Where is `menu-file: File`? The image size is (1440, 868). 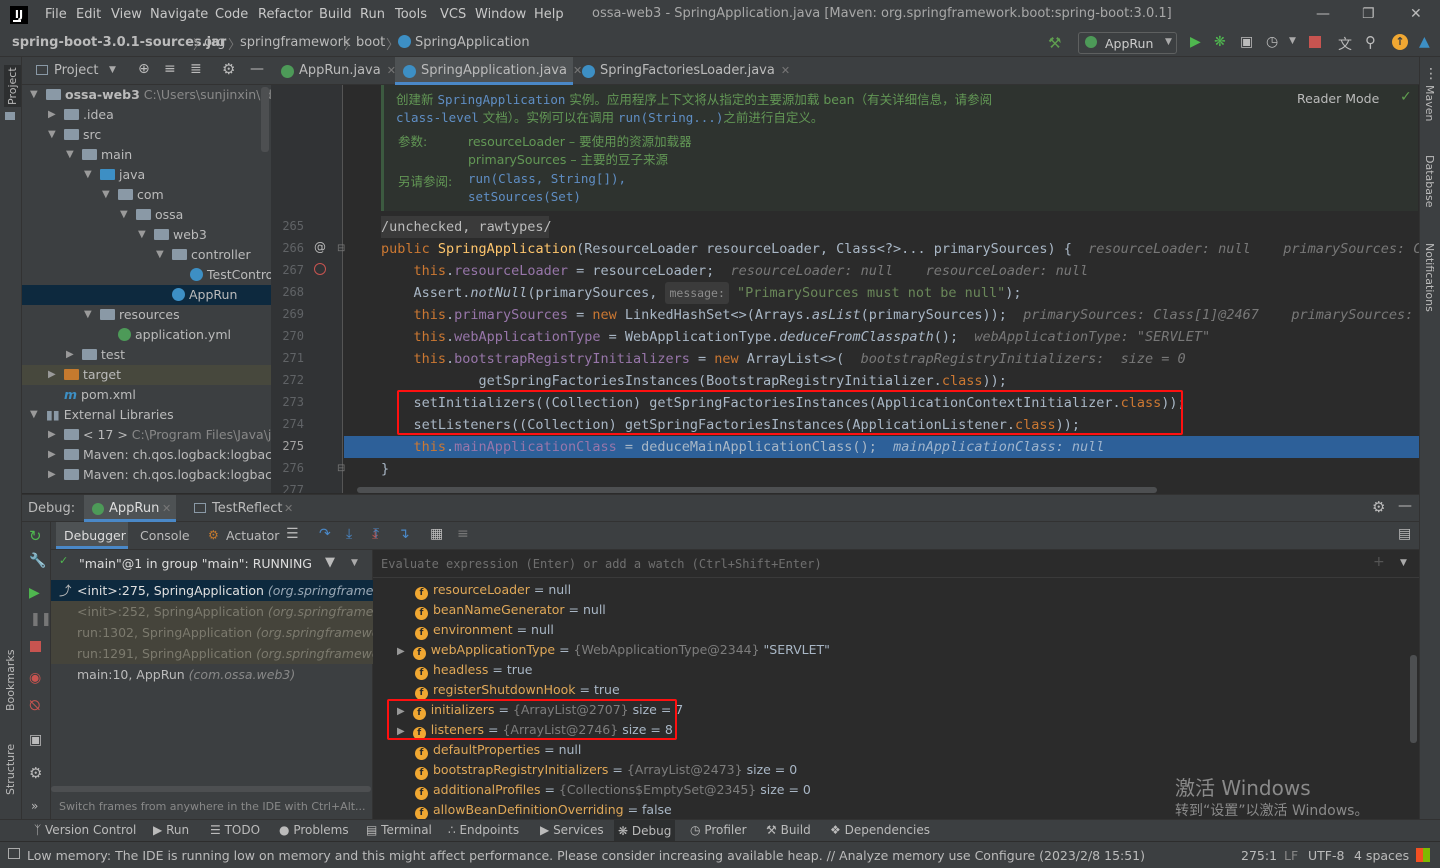
menu-file: File is located at coordinates (56, 14).